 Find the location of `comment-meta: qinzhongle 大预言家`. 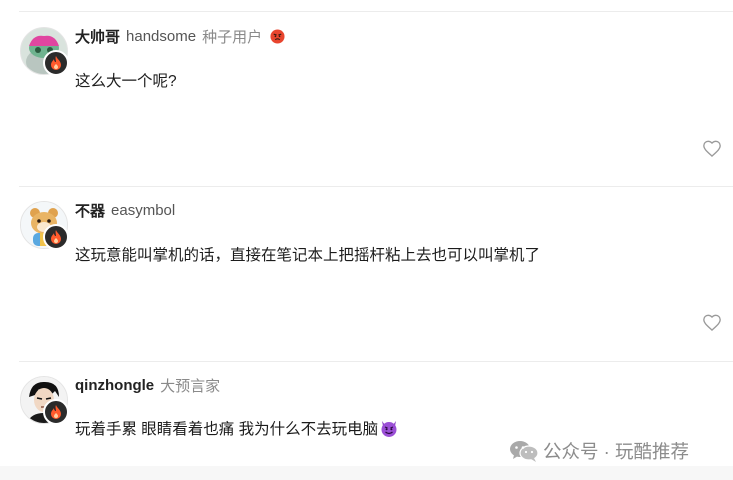

comment-meta: qinzhongle 大预言家 is located at coordinates (147, 385).